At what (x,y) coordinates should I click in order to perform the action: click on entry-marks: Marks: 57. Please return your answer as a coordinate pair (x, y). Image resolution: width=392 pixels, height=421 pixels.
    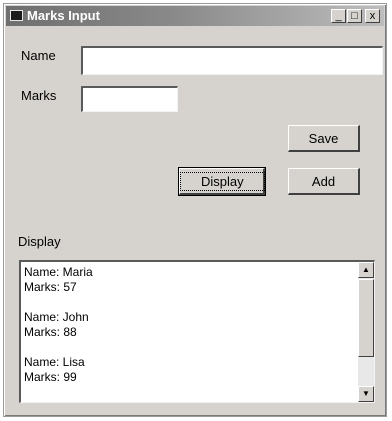
    Looking at the image, I should click on (50, 287).